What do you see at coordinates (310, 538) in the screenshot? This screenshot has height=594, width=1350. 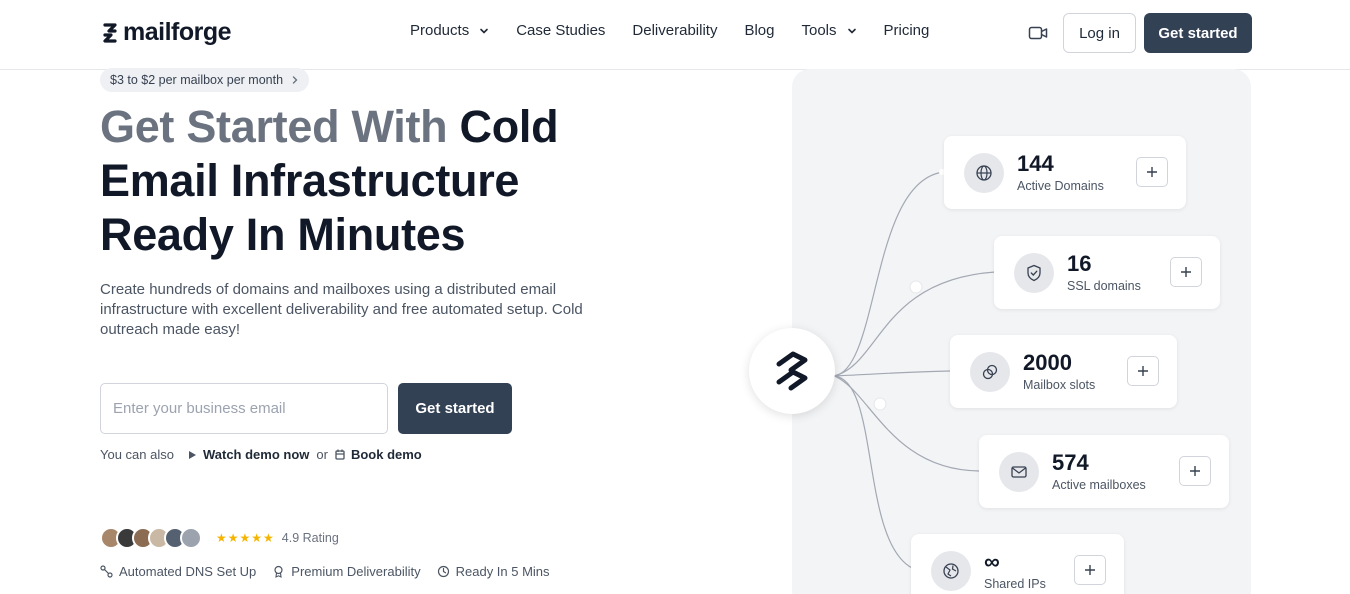 I see `rating-text: 4.9 Rating` at bounding box center [310, 538].